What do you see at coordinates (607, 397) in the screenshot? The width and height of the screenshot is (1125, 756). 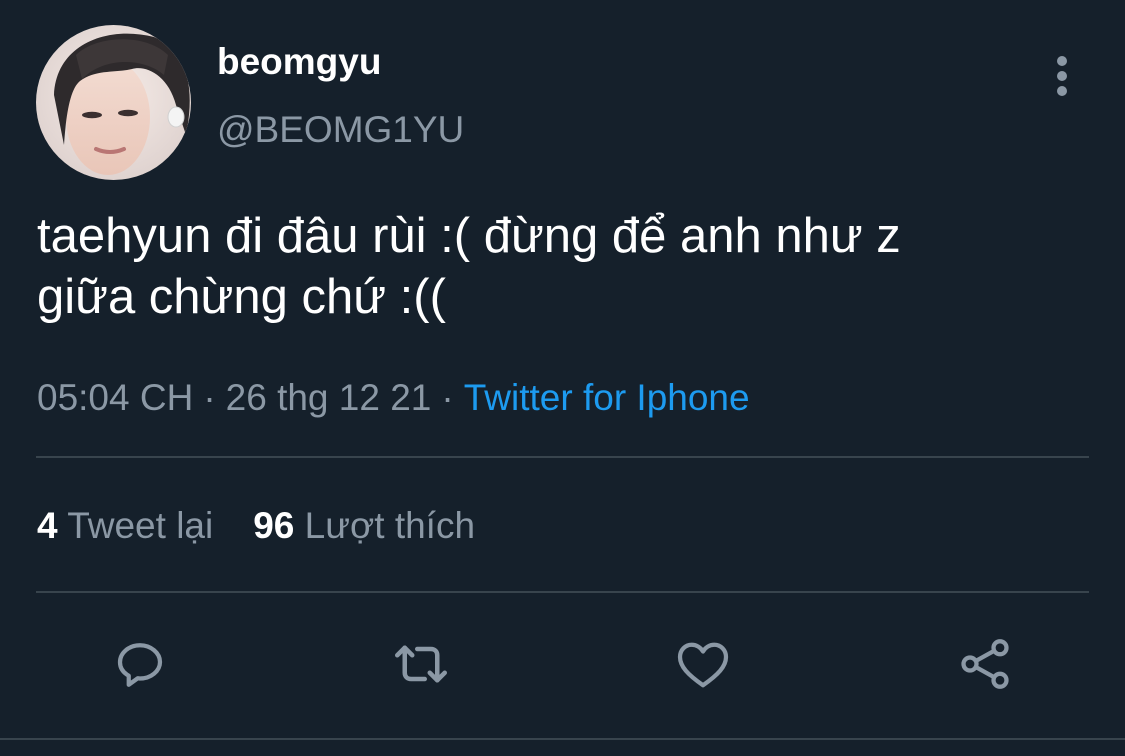 I see `tweet-source-link: Twitter for Iphone` at bounding box center [607, 397].